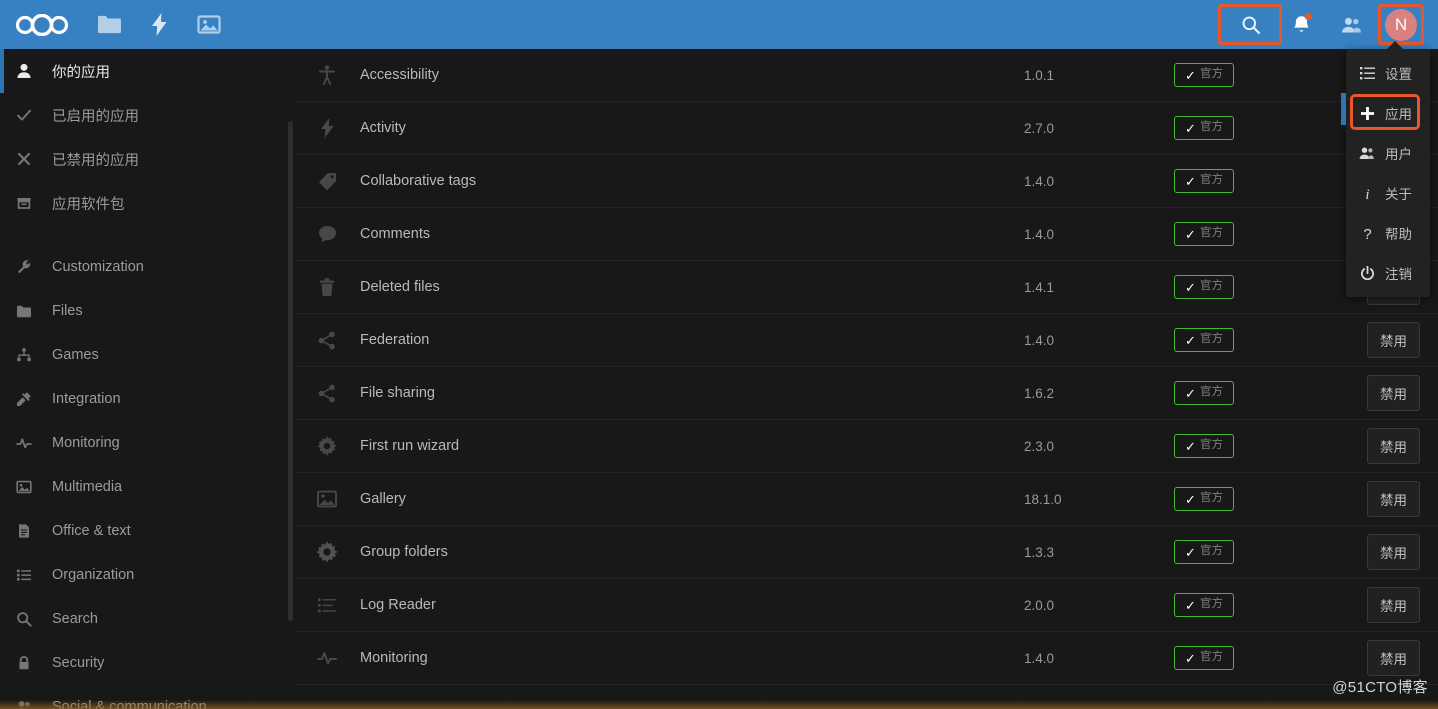 Image resolution: width=1438 pixels, height=709 pixels. I want to click on sidebar-item-social-communication: Social & communication, so click(147, 697).